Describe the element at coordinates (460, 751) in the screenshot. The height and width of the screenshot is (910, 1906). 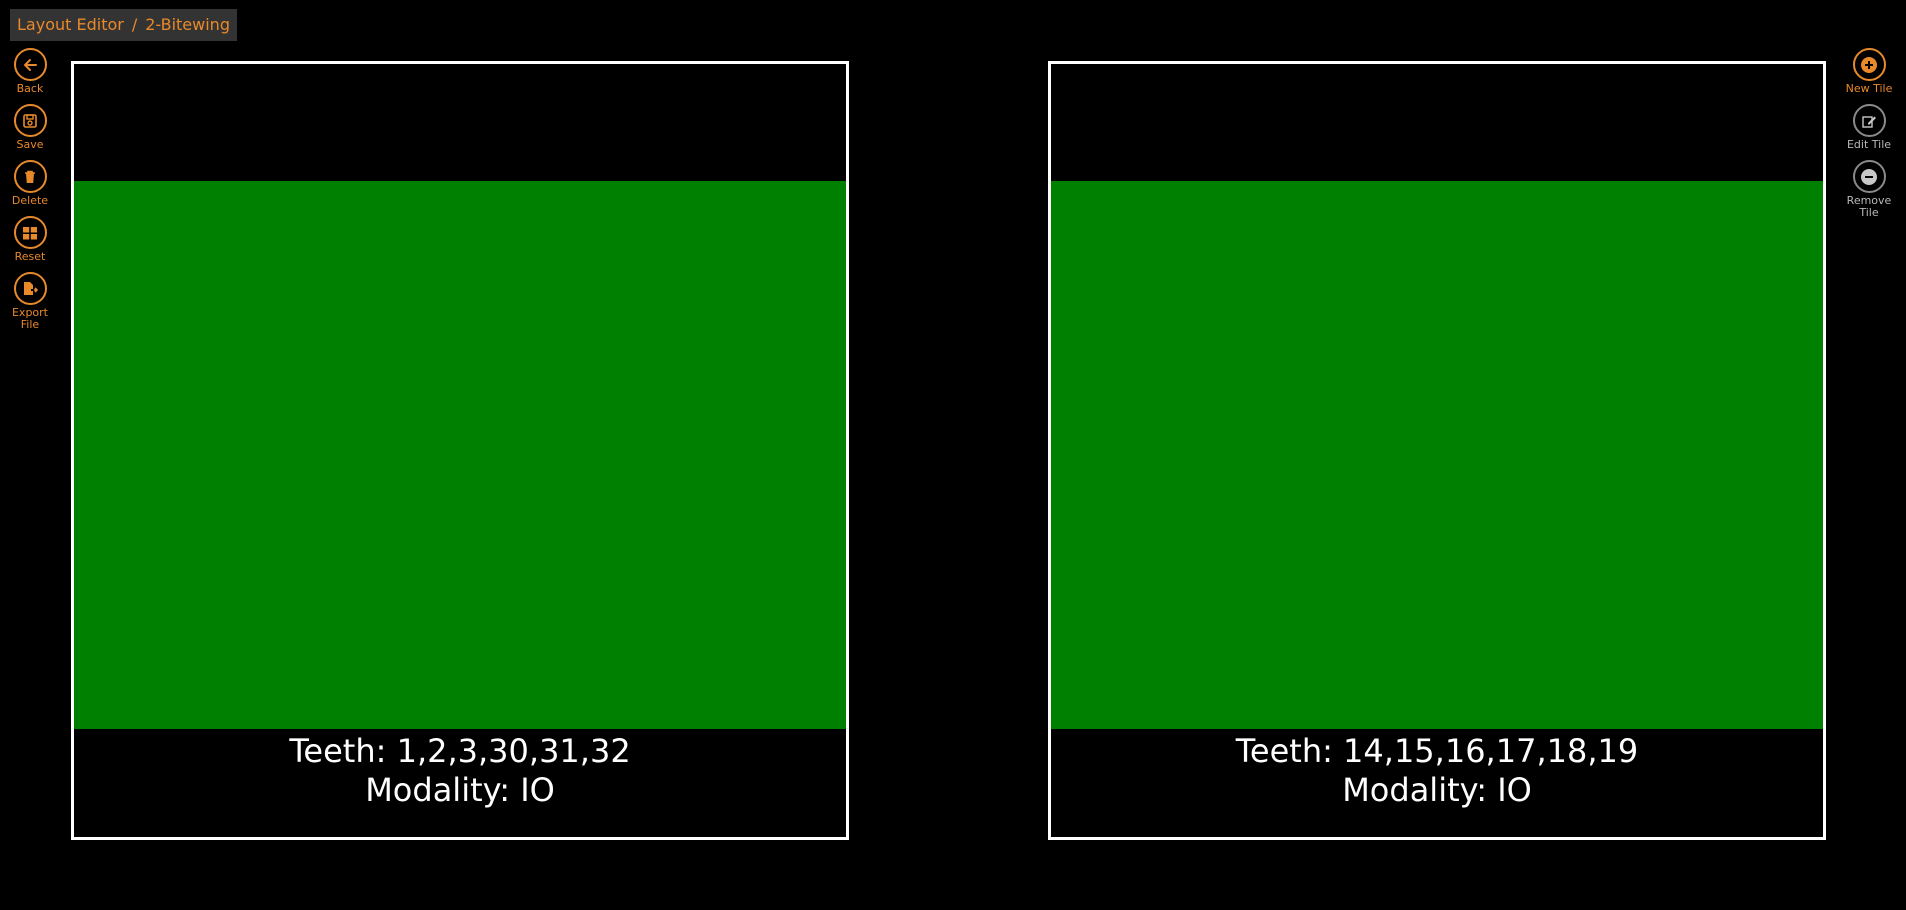
I see `tile-teeth-label: Teeth: 1,2,3,30,31,32` at that location.